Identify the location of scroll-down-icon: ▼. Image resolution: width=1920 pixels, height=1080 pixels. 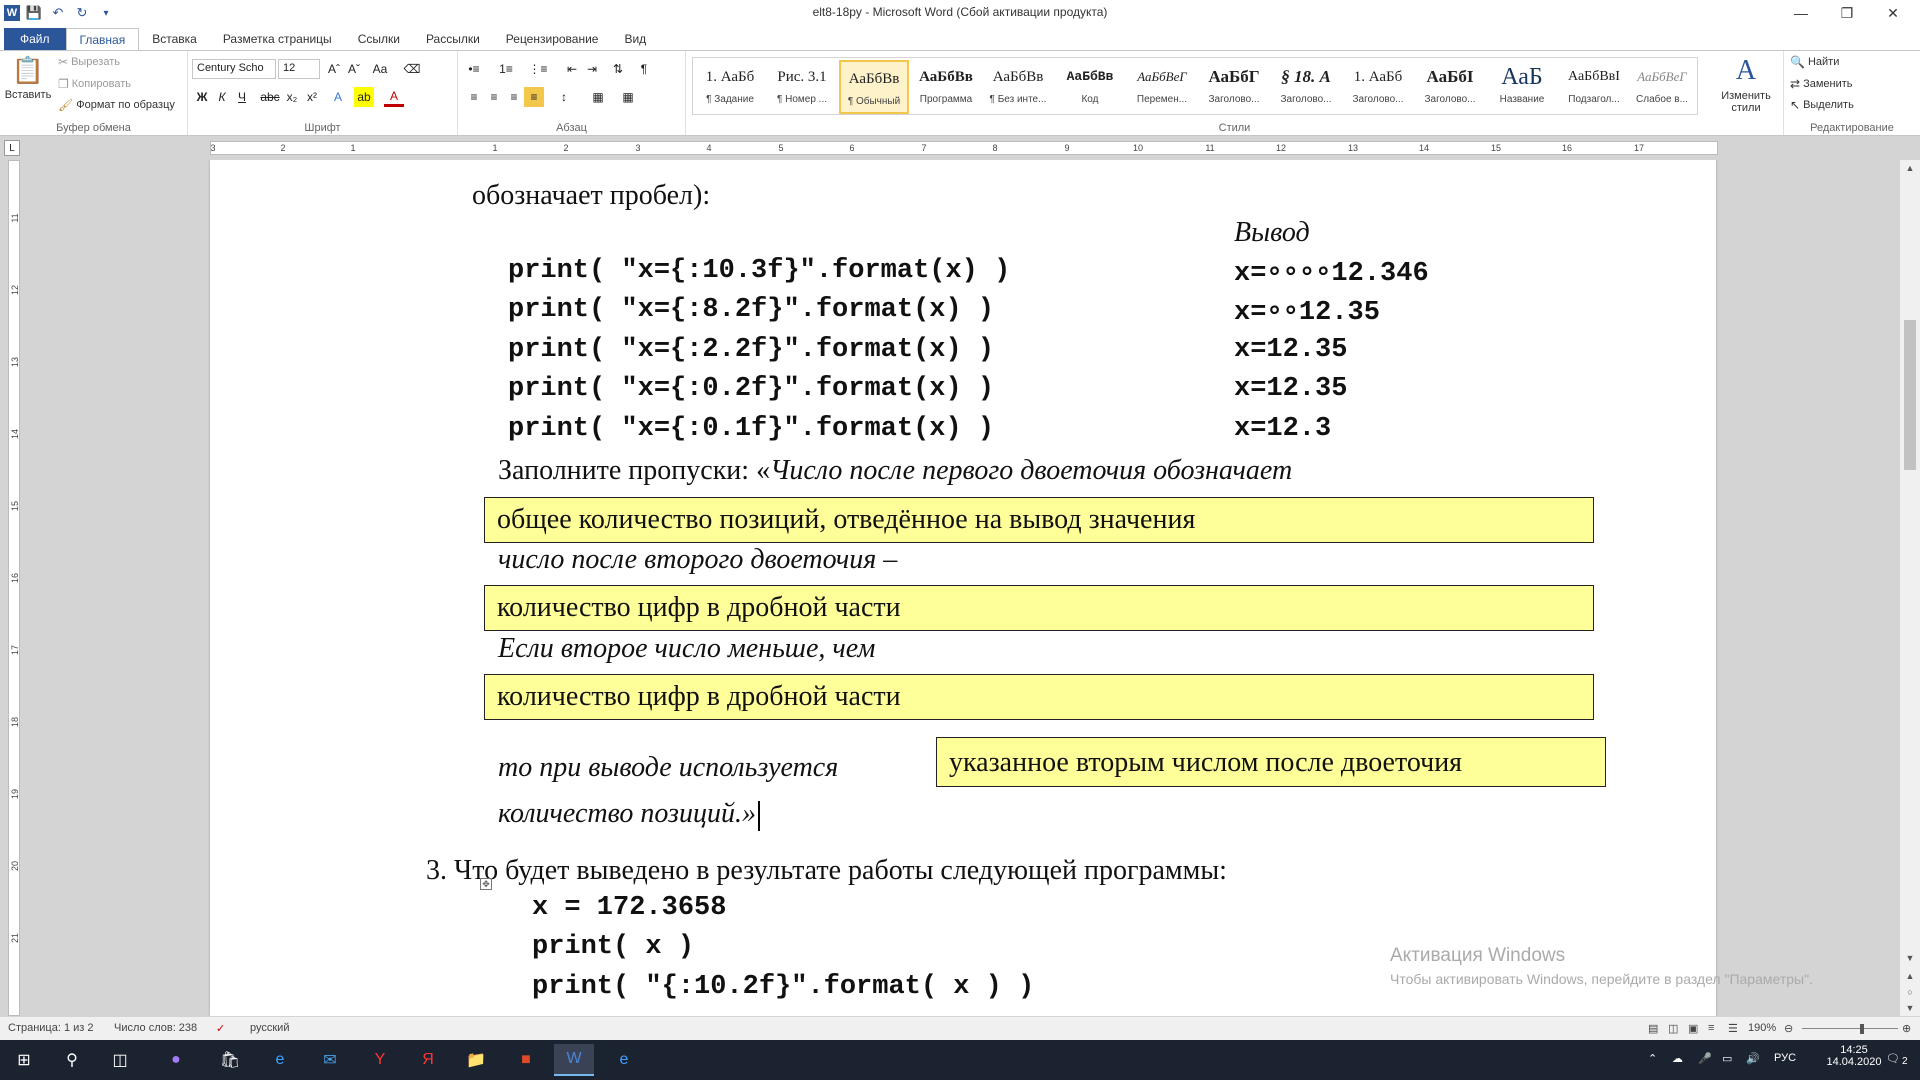
(1910, 958).